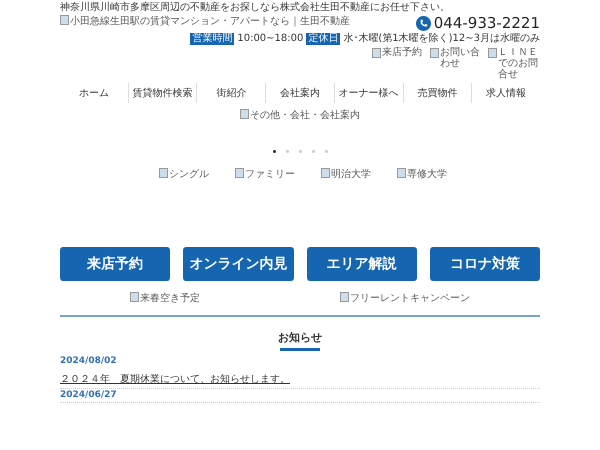  What do you see at coordinates (456, 63) in the screenshot?
I see `header-link-image-alt: お問い合わせ` at bounding box center [456, 63].